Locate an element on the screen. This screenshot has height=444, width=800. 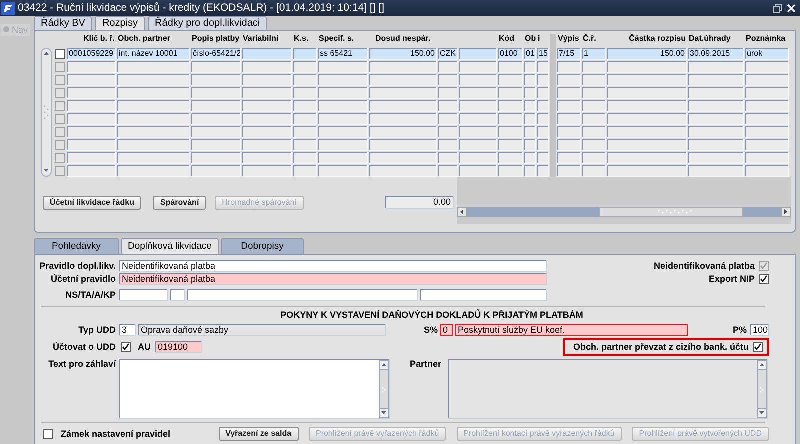
column-header: Variabilní is located at coordinates (261, 39).